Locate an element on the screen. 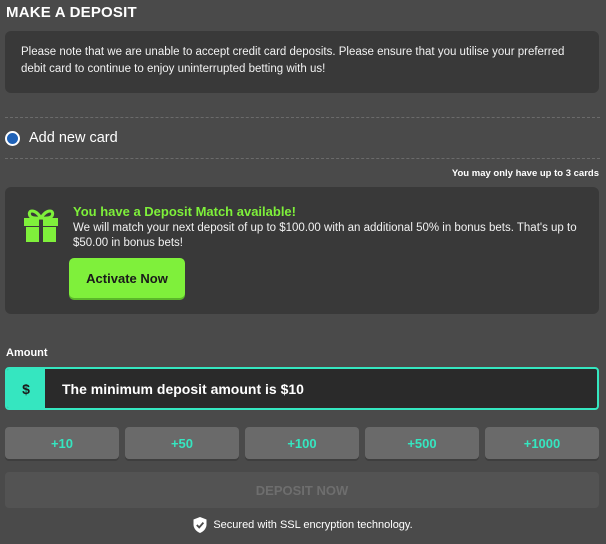 The height and width of the screenshot is (544, 606). page-title: MAKE A DEPOSIT is located at coordinates (71, 12).